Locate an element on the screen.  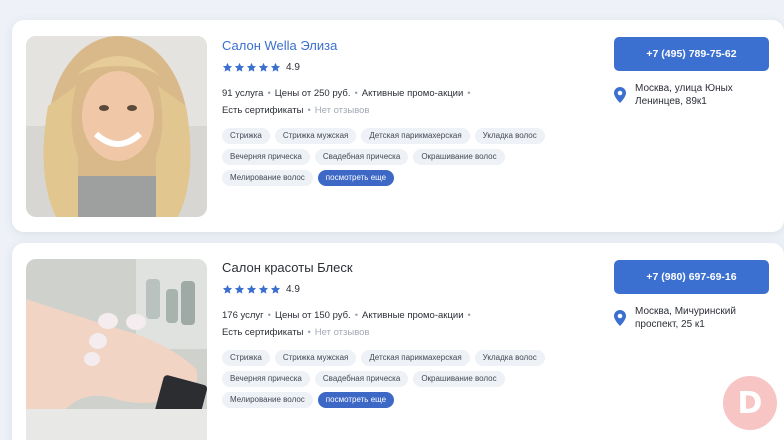
price-from: Цены от 250 руб. is located at coordinates (312, 93).